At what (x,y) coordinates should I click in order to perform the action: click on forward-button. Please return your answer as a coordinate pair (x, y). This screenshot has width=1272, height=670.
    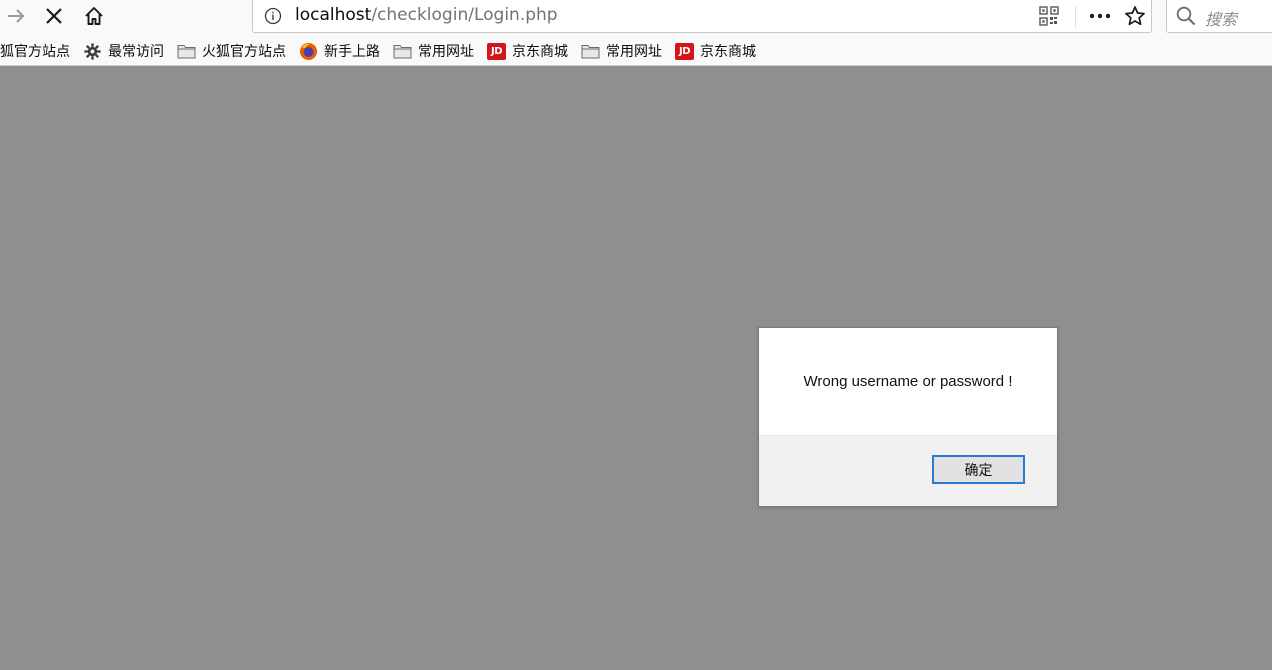
    Looking at the image, I should click on (16, 16).